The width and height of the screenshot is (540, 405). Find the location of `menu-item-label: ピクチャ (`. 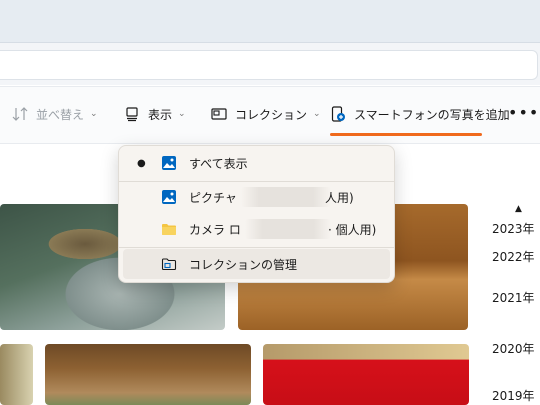

menu-item-label: ピクチャ ( is located at coordinates (217, 197).